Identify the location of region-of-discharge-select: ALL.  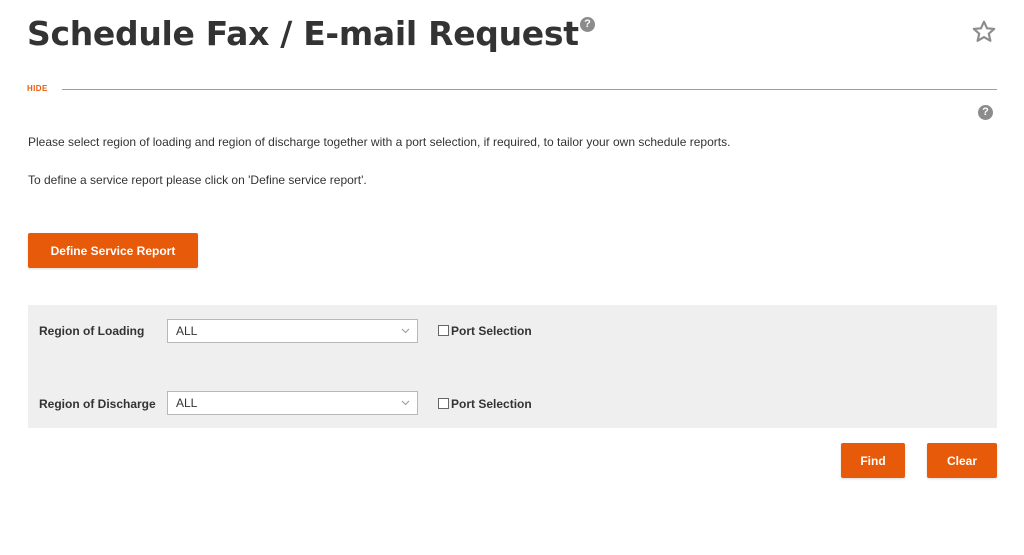
(292, 403).